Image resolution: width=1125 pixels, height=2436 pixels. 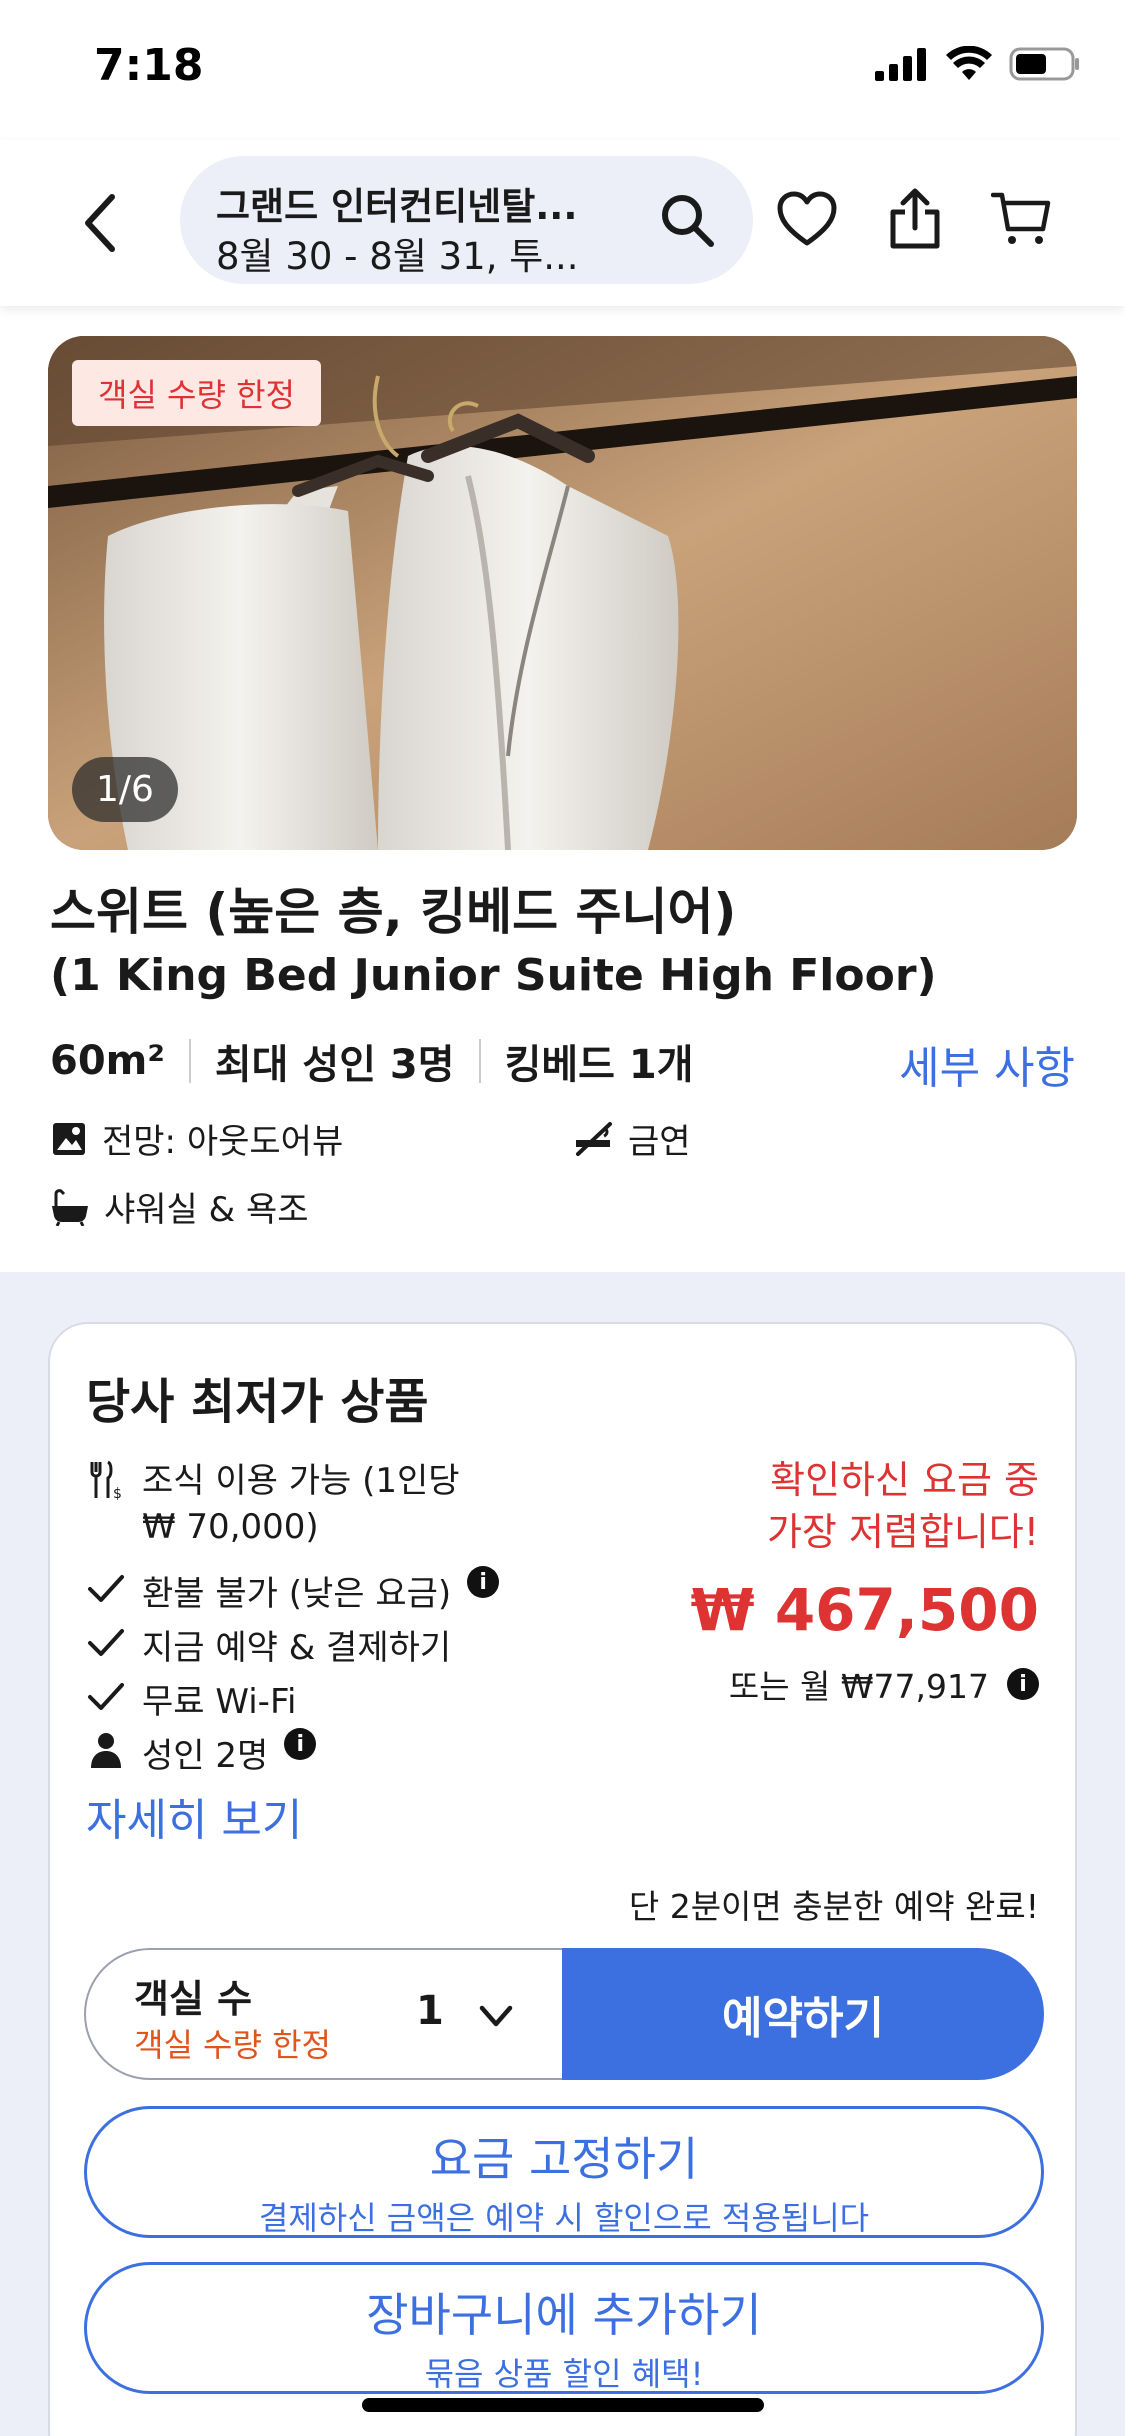 What do you see at coordinates (324, 2014) in the screenshot?
I see `room-count-select: 객실 수 객실 수량 한정 1` at bounding box center [324, 2014].